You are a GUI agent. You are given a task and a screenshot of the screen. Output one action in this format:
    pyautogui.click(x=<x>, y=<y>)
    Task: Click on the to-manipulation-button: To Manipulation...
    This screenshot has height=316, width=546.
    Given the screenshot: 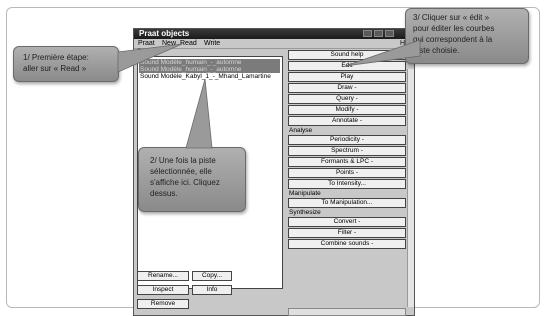 What is the action you would take?
    pyautogui.click(x=347, y=203)
    